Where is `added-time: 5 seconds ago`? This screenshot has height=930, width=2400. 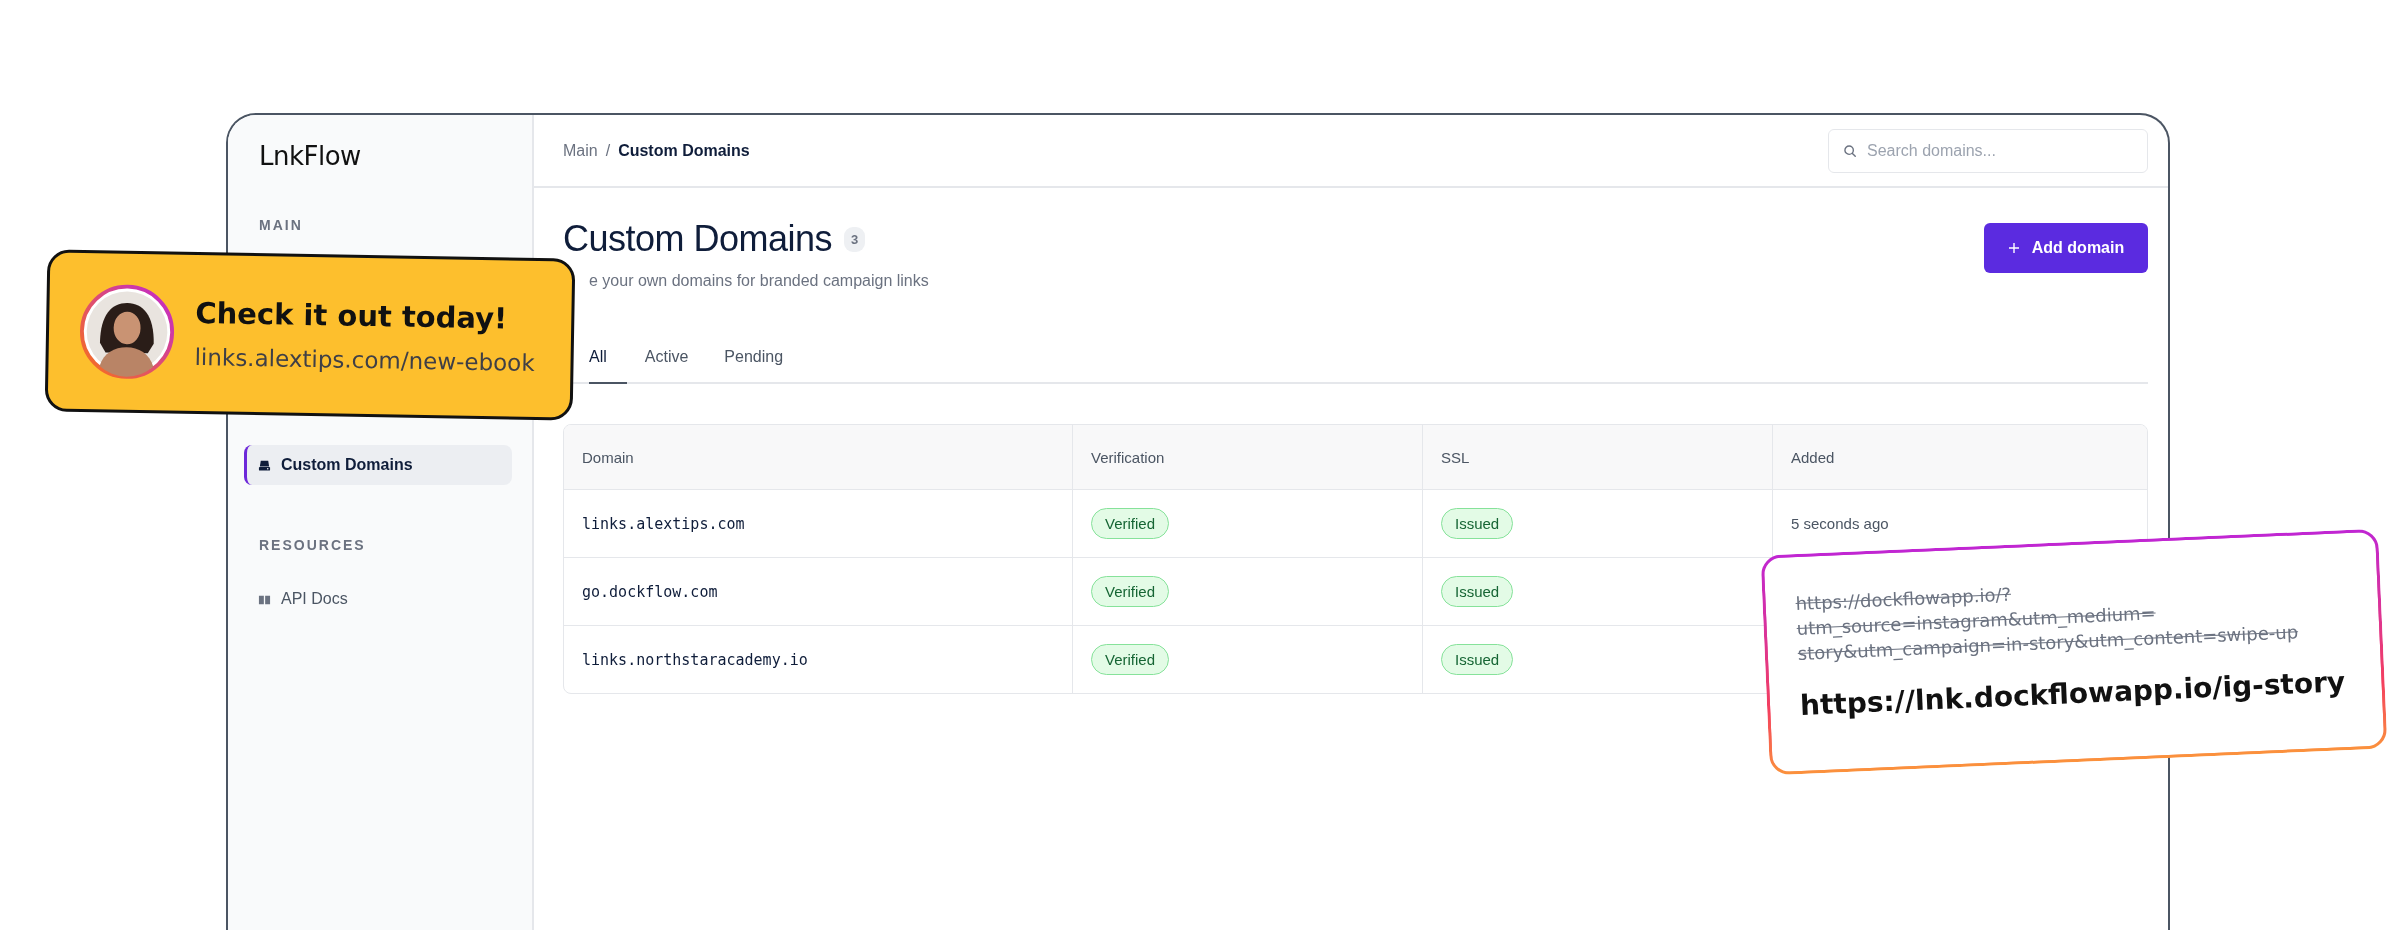
added-time: 5 seconds ago is located at coordinates (1840, 523).